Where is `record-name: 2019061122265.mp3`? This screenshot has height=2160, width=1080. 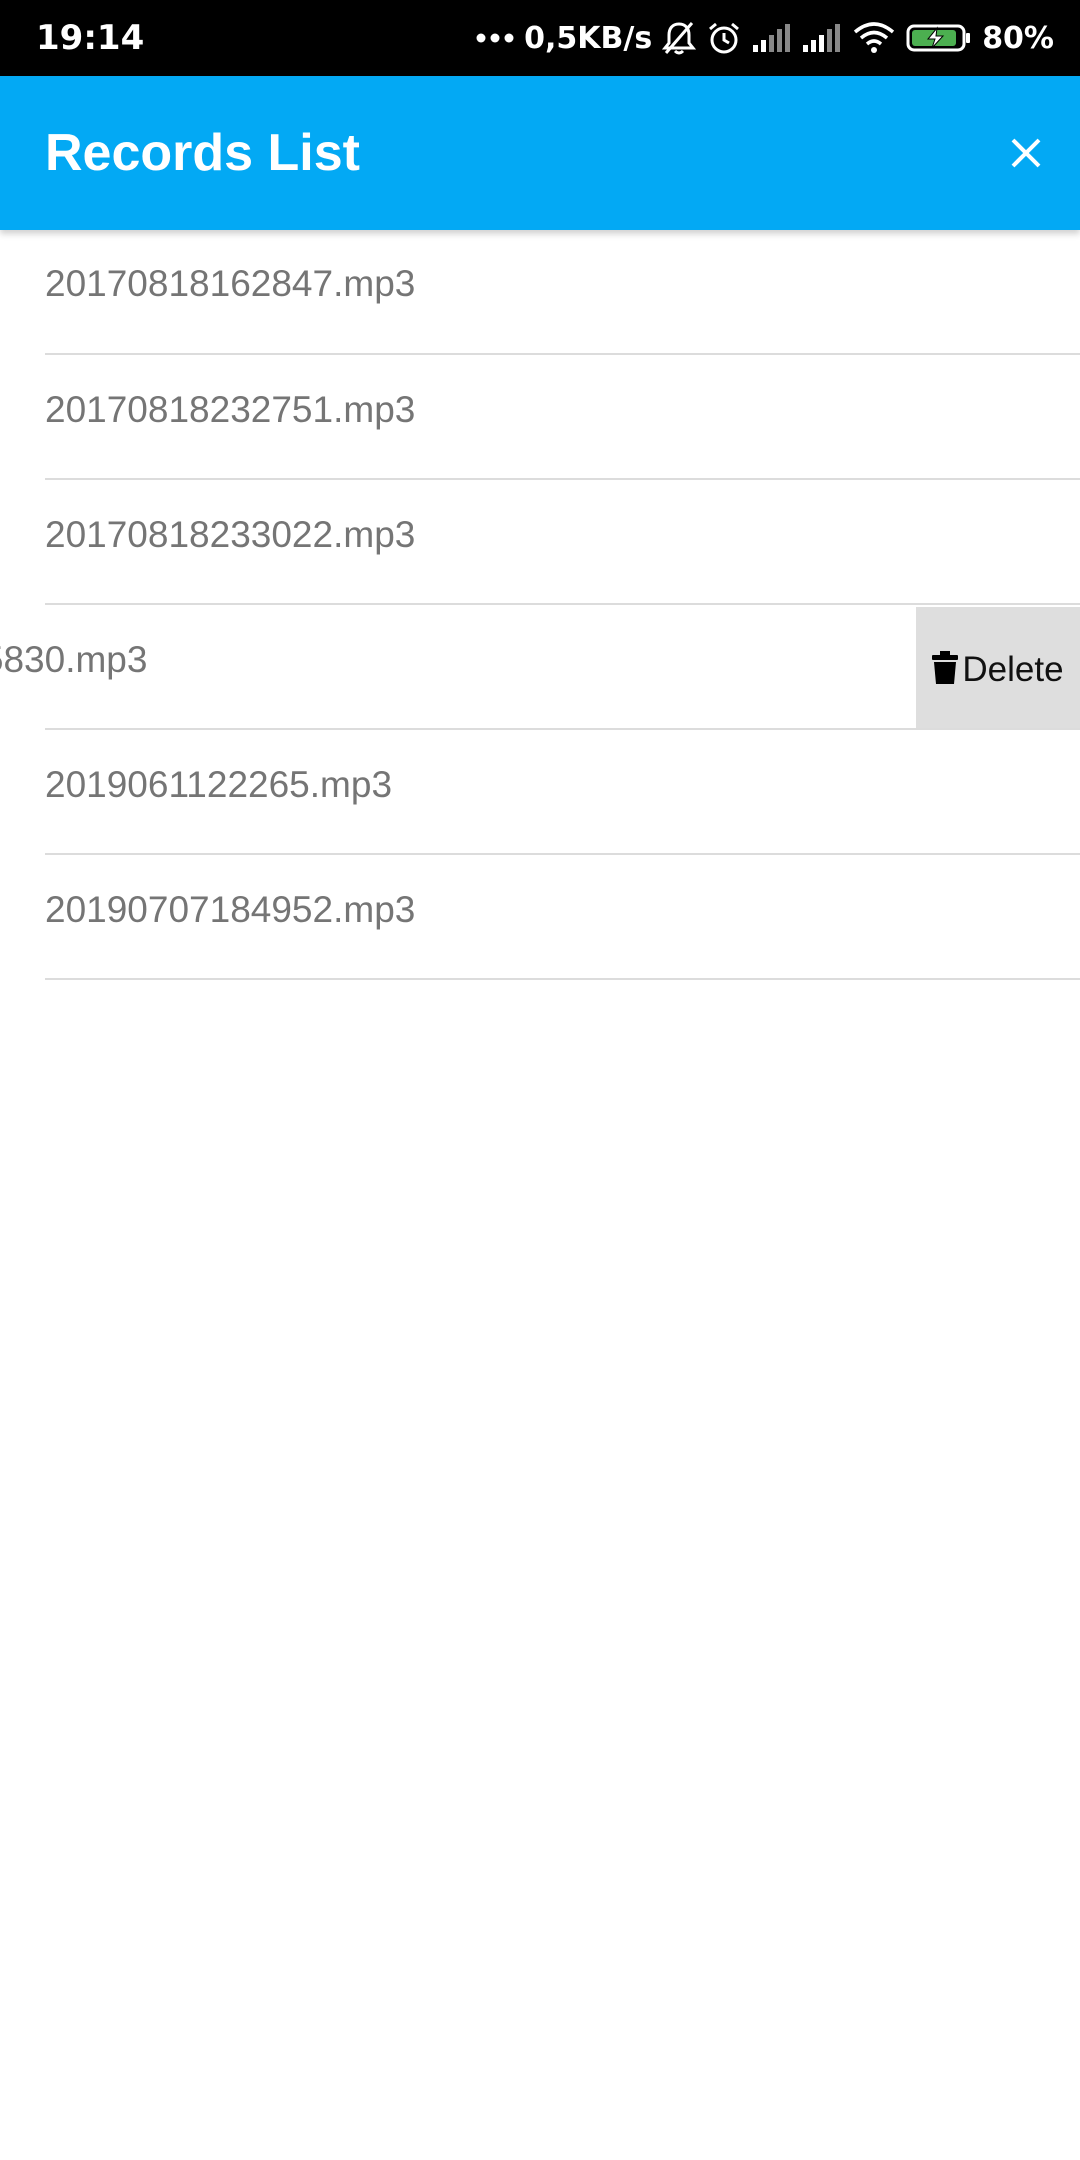 record-name: 2019061122265.mp3 is located at coordinates (219, 784).